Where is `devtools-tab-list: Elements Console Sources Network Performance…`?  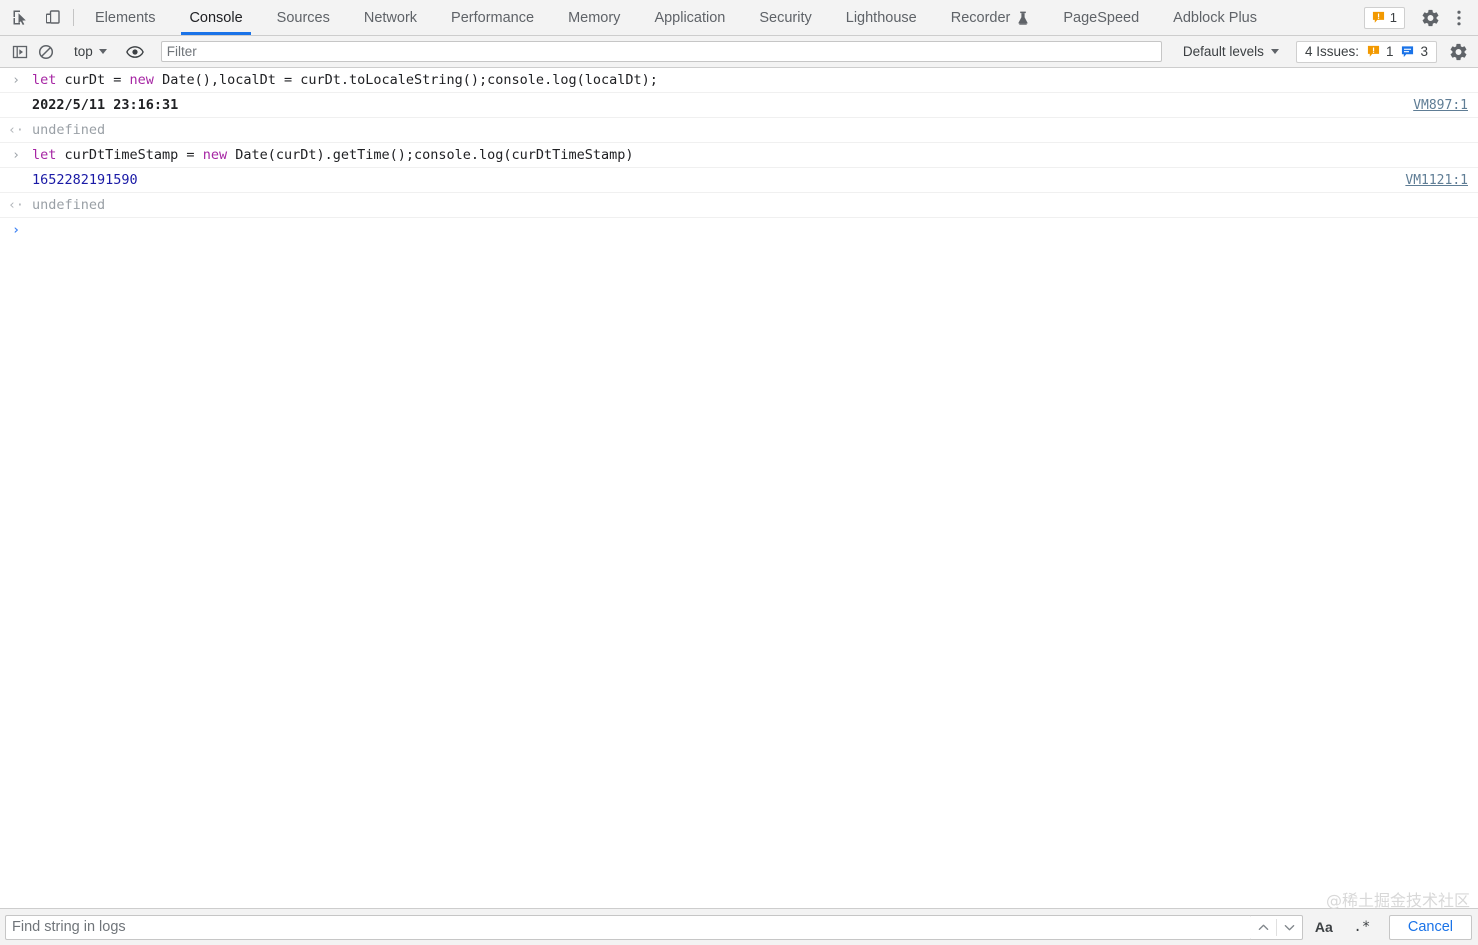 devtools-tab-list: Elements Console Sources Network Performance… is located at coordinates (721, 17).